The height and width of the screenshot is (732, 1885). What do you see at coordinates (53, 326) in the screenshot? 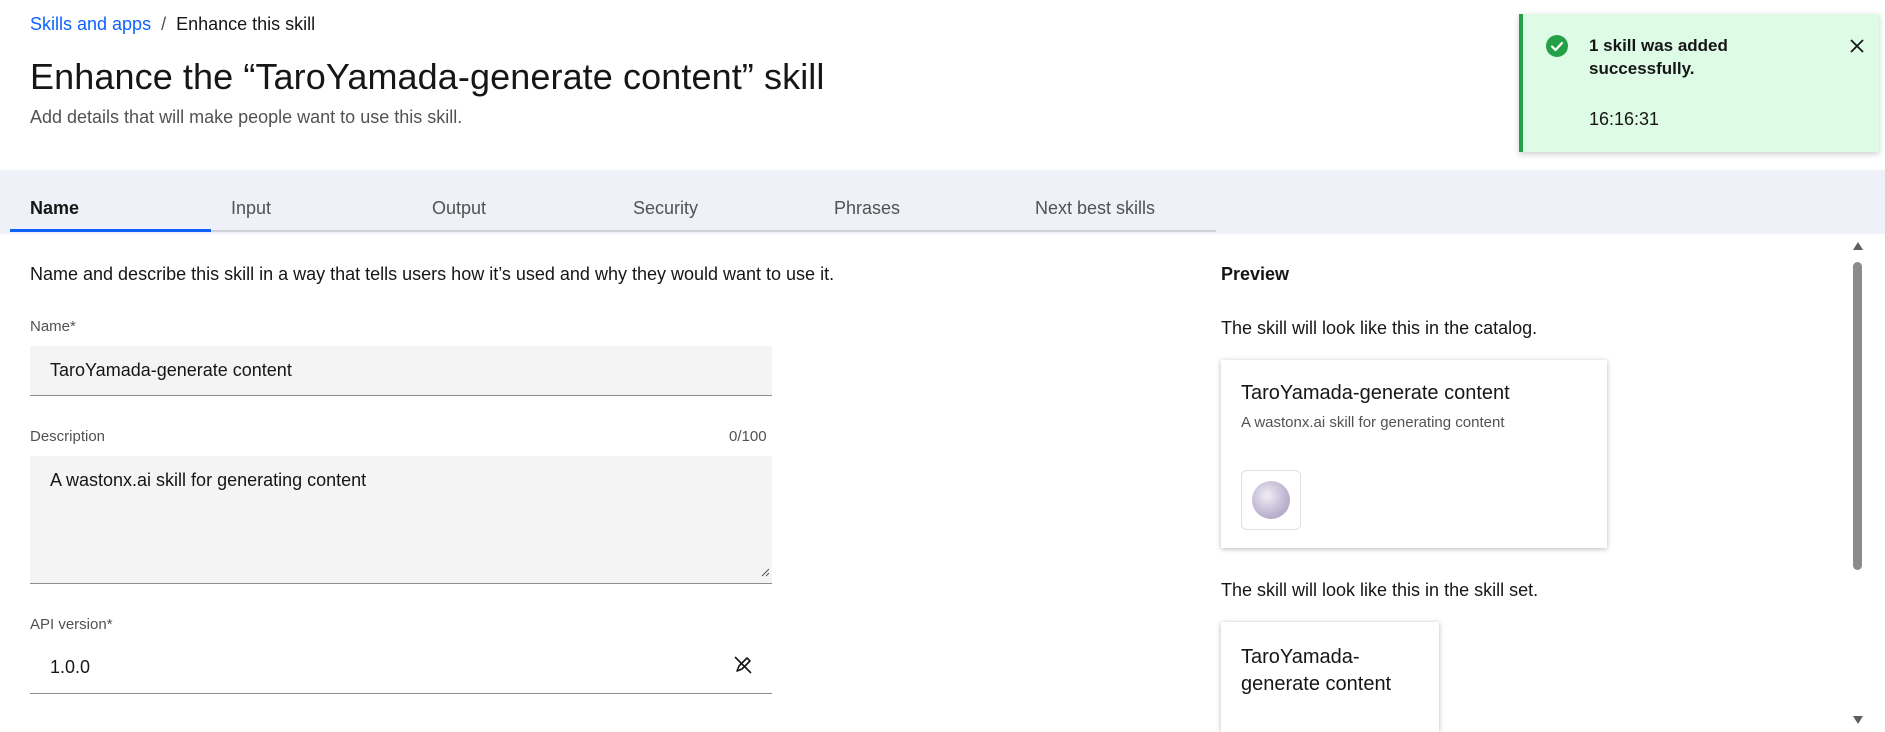
I see `name-label: Name*` at bounding box center [53, 326].